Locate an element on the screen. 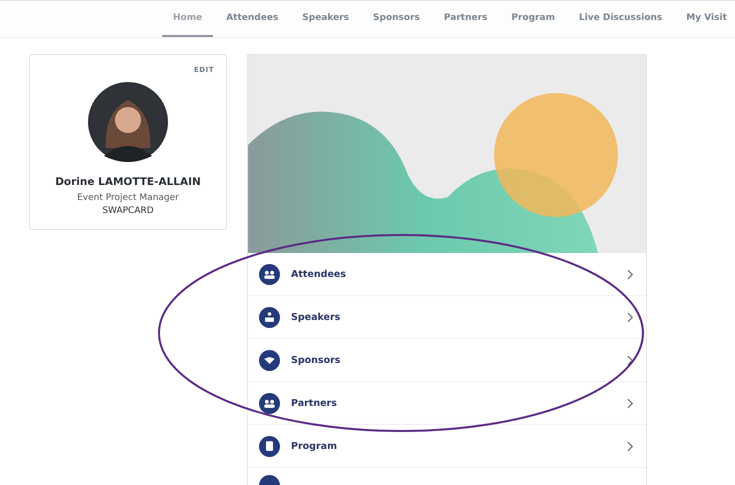  nav-tab: Partners is located at coordinates (465, 19).